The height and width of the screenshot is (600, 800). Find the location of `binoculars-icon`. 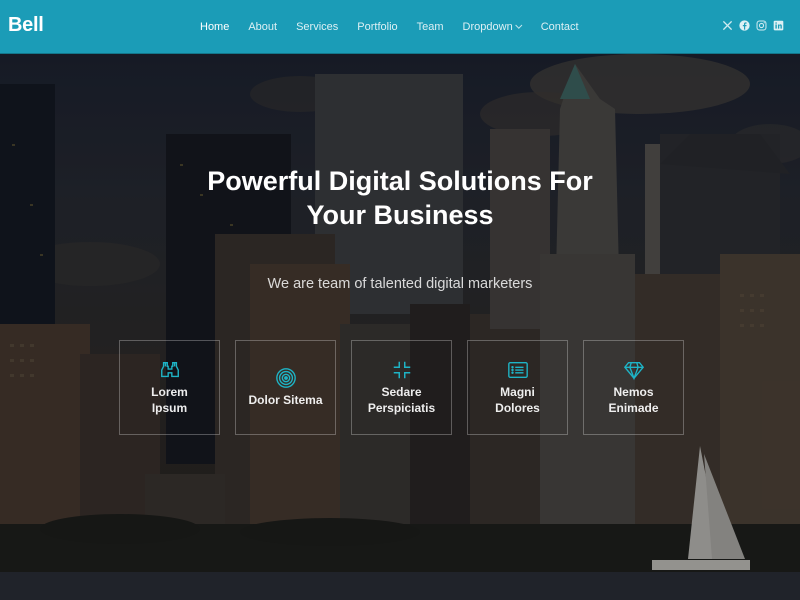

binoculars-icon is located at coordinates (170, 370).